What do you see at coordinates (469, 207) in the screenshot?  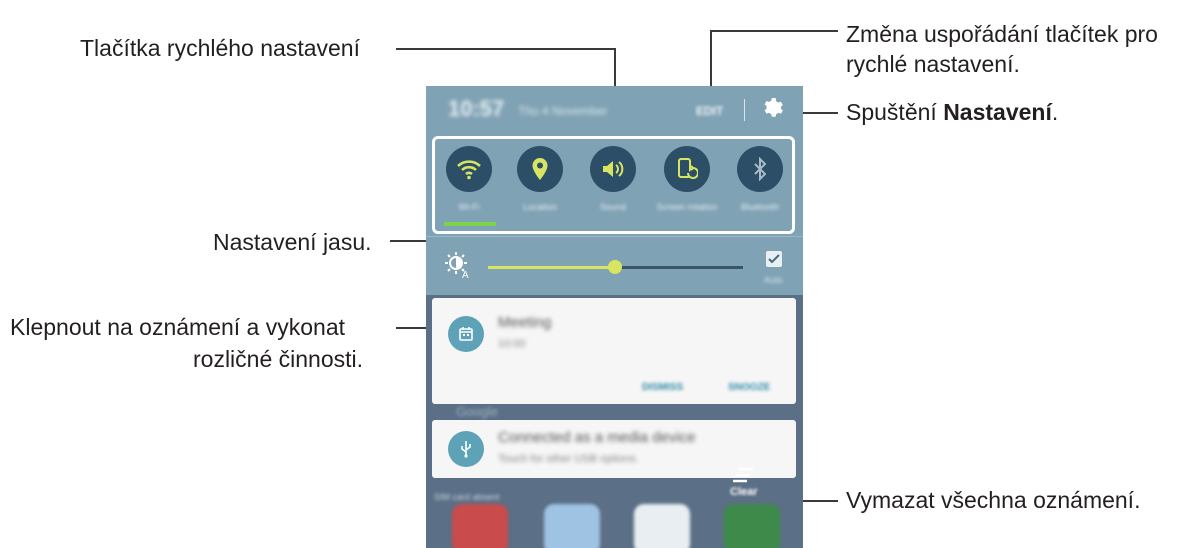 I see `wifi-label: Wi-Fi` at bounding box center [469, 207].